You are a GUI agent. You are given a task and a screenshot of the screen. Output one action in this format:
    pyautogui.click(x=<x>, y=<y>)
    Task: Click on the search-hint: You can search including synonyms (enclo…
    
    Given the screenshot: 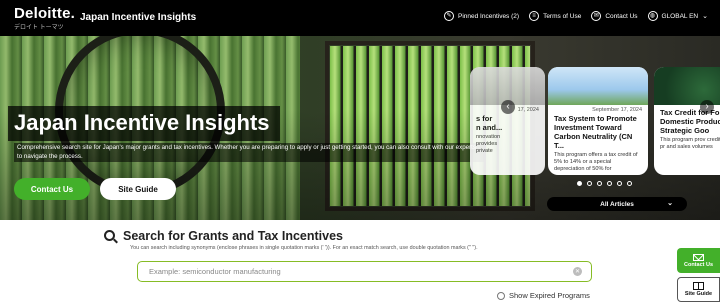 What is the action you would take?
    pyautogui.click(x=304, y=248)
    